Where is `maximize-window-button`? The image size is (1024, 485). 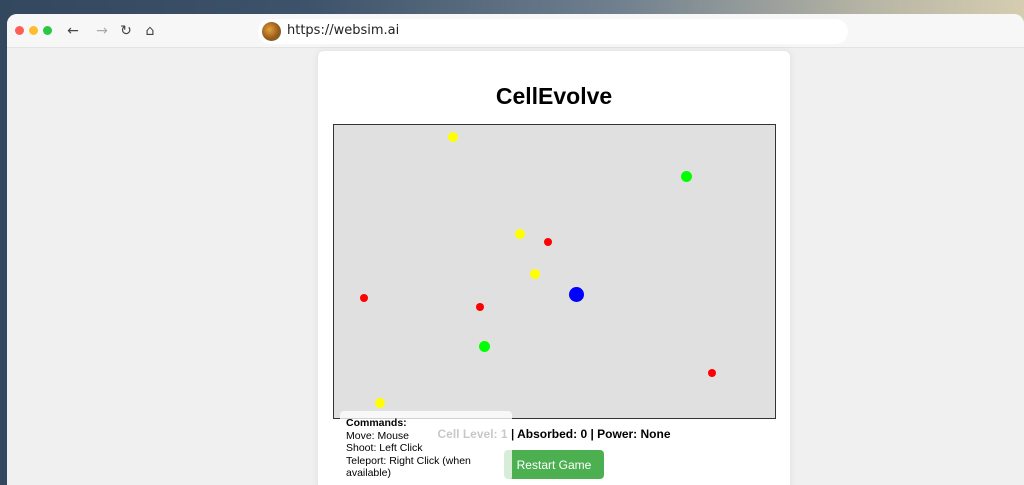 maximize-window-button is located at coordinates (47, 30).